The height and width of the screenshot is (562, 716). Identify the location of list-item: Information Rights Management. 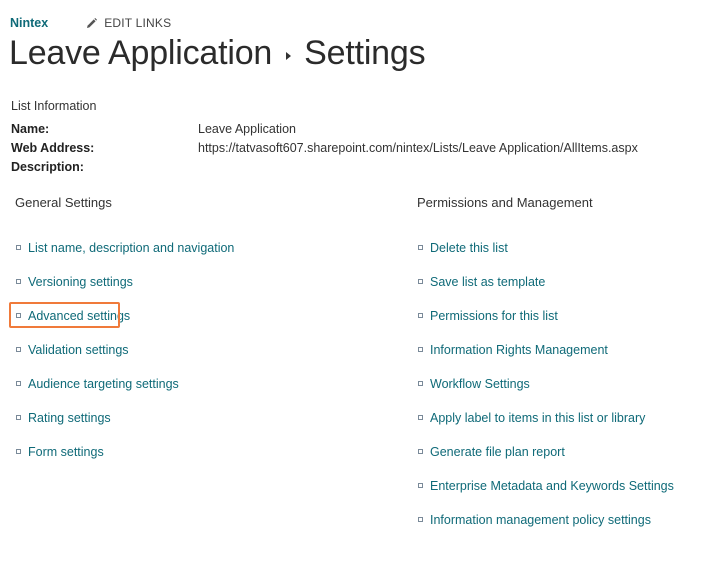
(546, 359).